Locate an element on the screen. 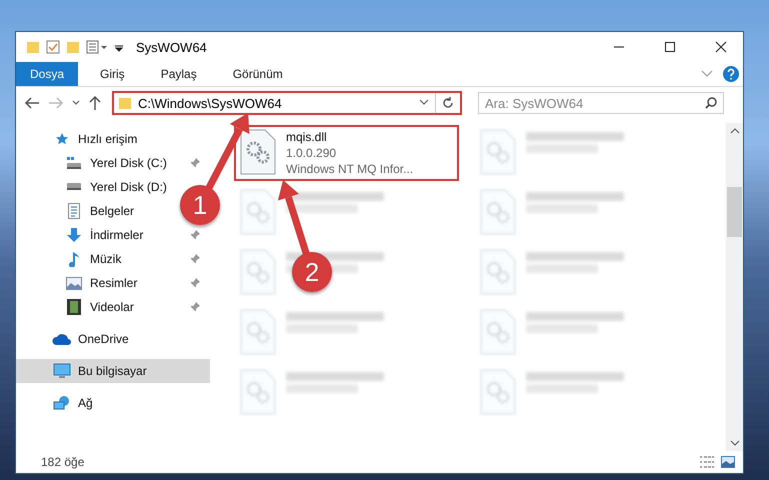 Image resolution: width=769 pixels, height=480 pixels. sidebar-item: Videolar is located at coordinates (113, 307).